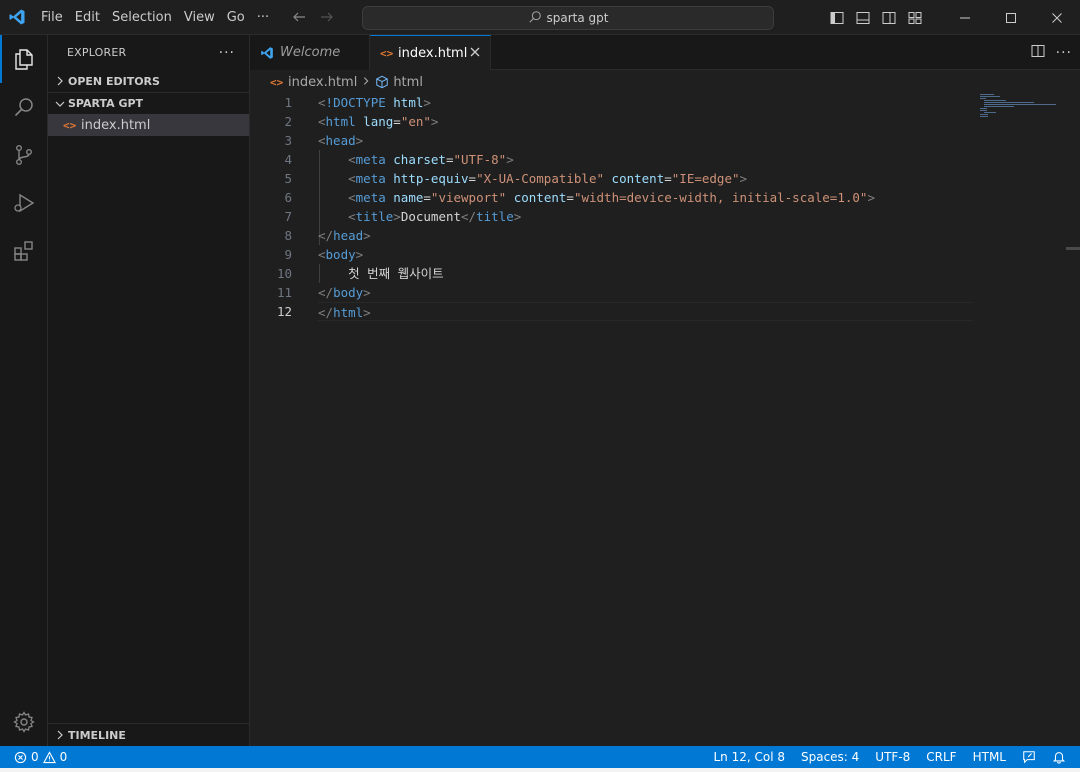  I want to click on tab-label: Welcome, so click(310, 52).